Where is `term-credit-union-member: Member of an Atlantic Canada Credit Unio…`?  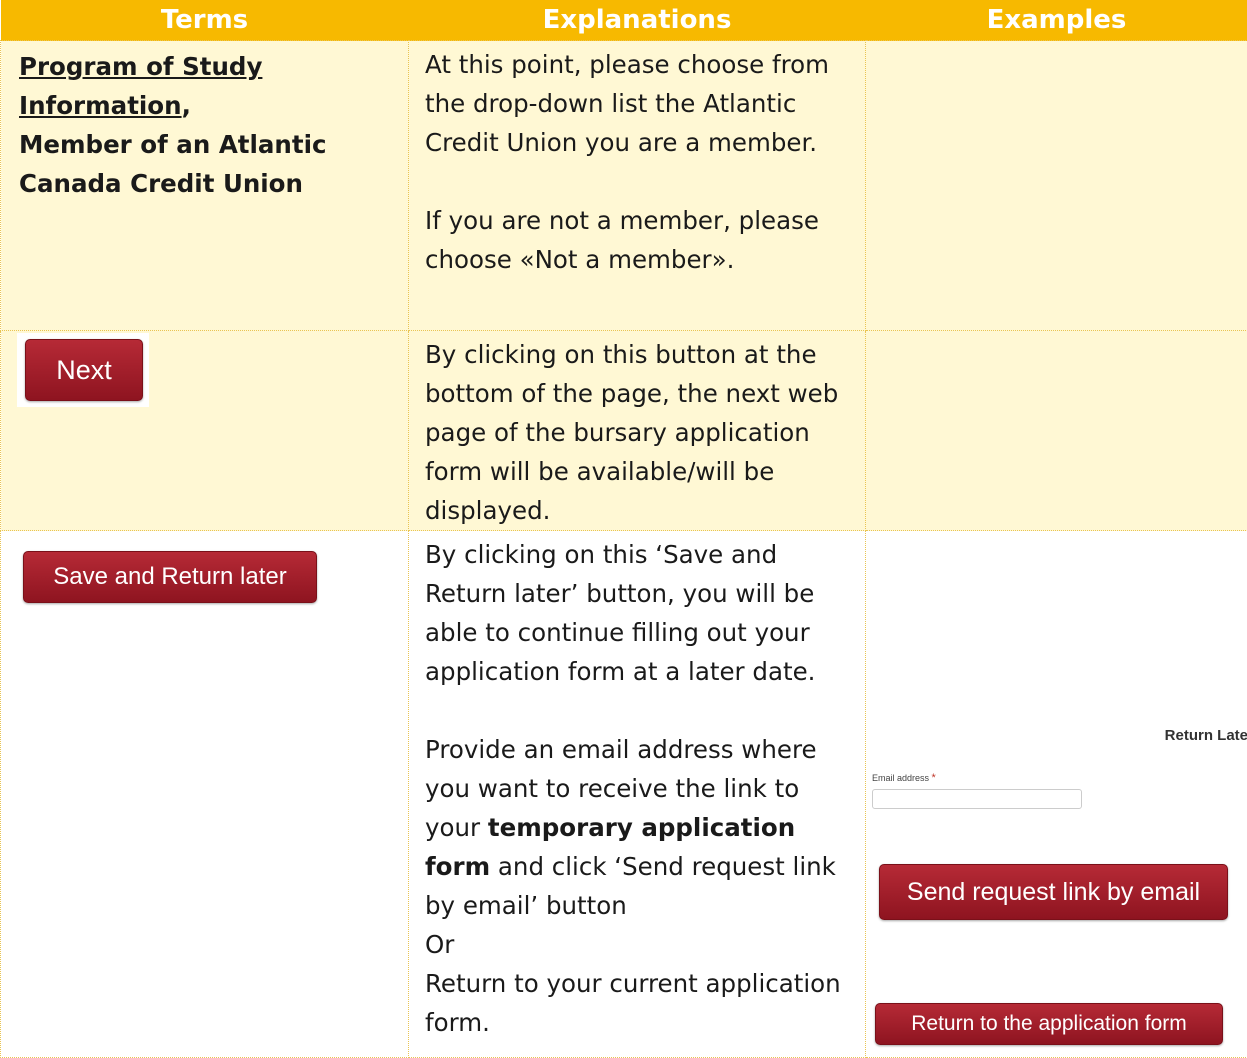 term-credit-union-member: Member of an Atlantic Canada Credit Unio… is located at coordinates (173, 164).